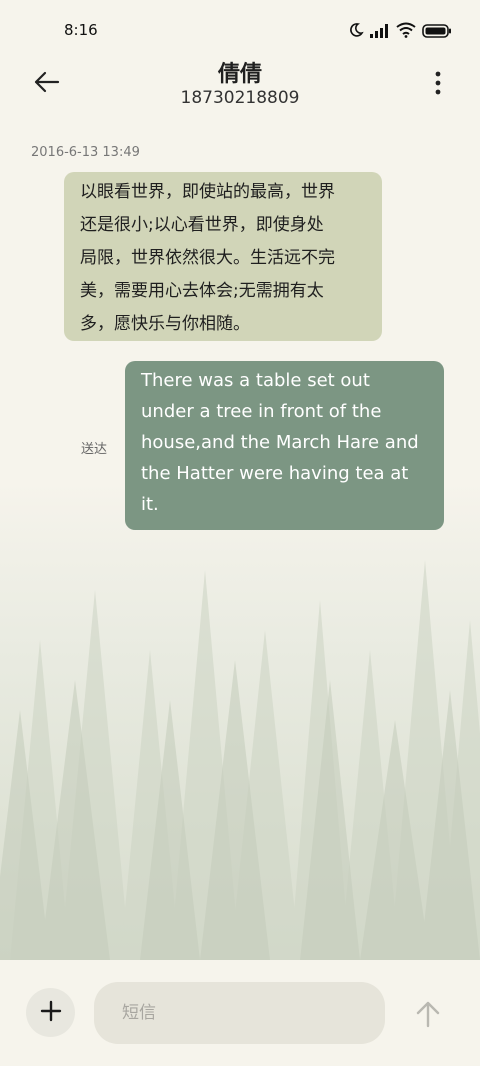 Image resolution: width=480 pixels, height=1066 pixels. I want to click on arrow-up-icon, so click(428, 1018).